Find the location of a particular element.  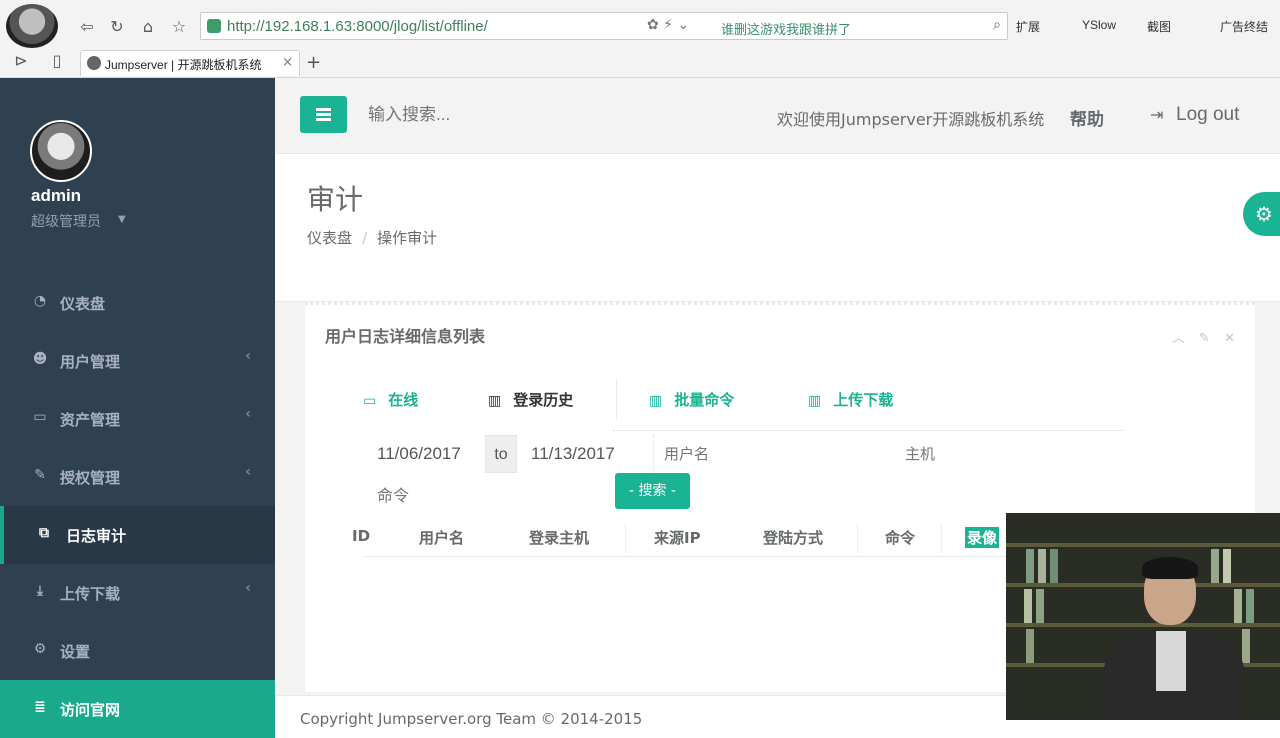

tab-upload-download: ▥ 上传下载 is located at coordinates (850, 399).